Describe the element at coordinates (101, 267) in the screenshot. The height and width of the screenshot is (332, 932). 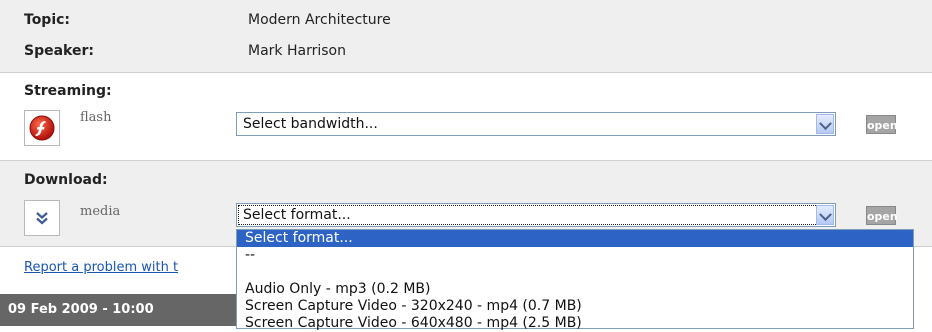
I see `report-problem-link: Report a problem with t` at that location.